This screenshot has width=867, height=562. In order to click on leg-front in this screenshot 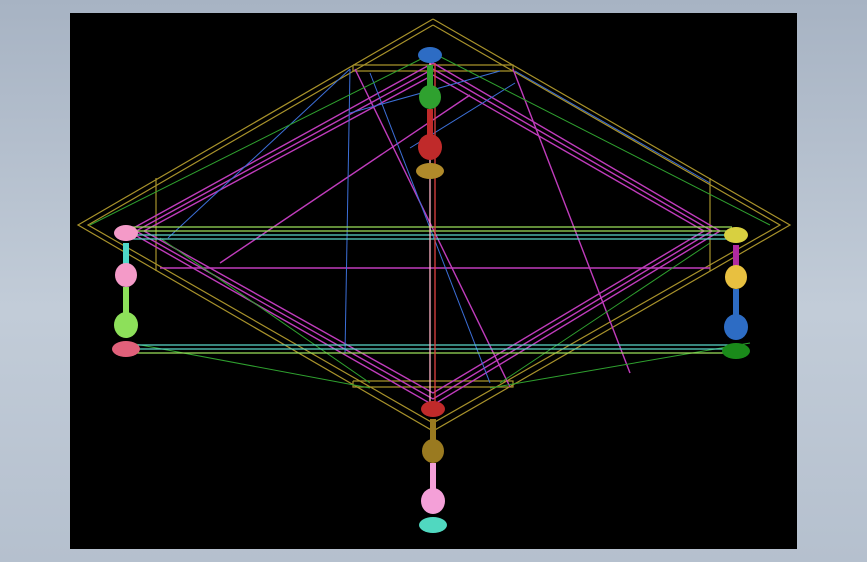, I will do `click(433, 467)`.